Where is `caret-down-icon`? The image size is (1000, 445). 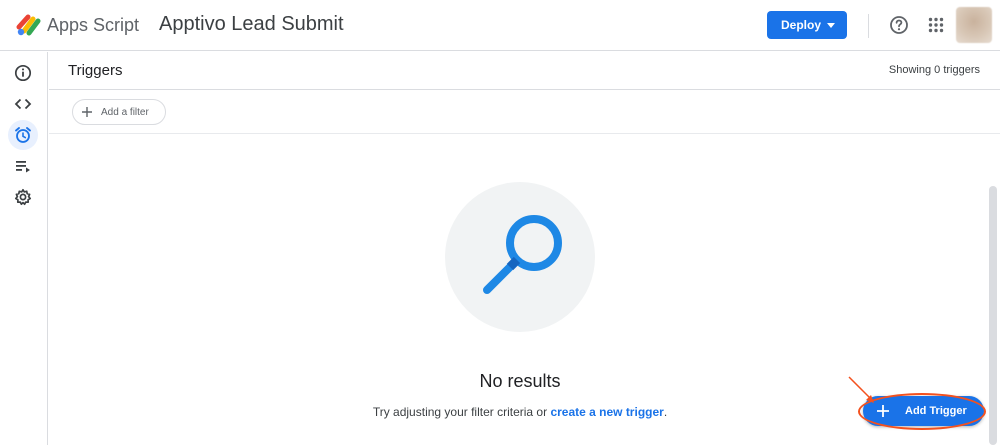 caret-down-icon is located at coordinates (831, 25).